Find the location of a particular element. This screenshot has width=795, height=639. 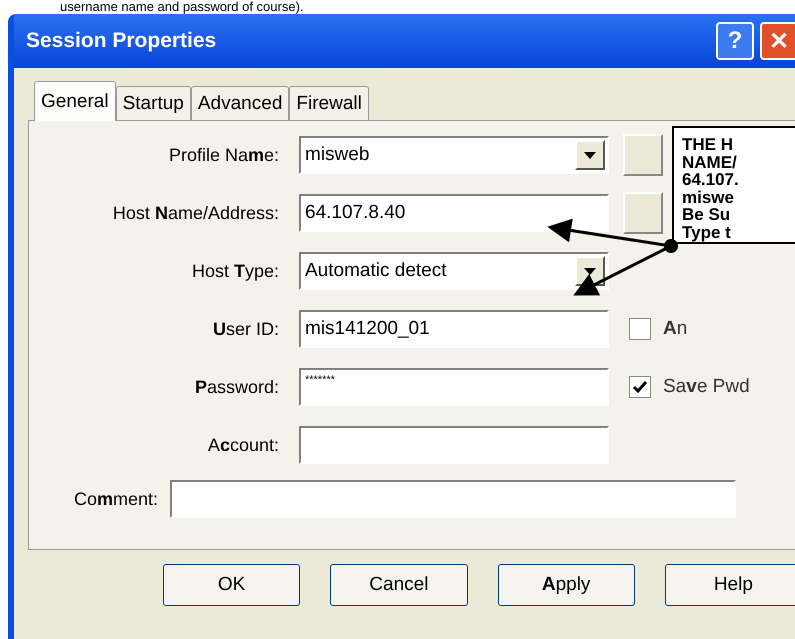

dialog-button: OK is located at coordinates (231, 585).